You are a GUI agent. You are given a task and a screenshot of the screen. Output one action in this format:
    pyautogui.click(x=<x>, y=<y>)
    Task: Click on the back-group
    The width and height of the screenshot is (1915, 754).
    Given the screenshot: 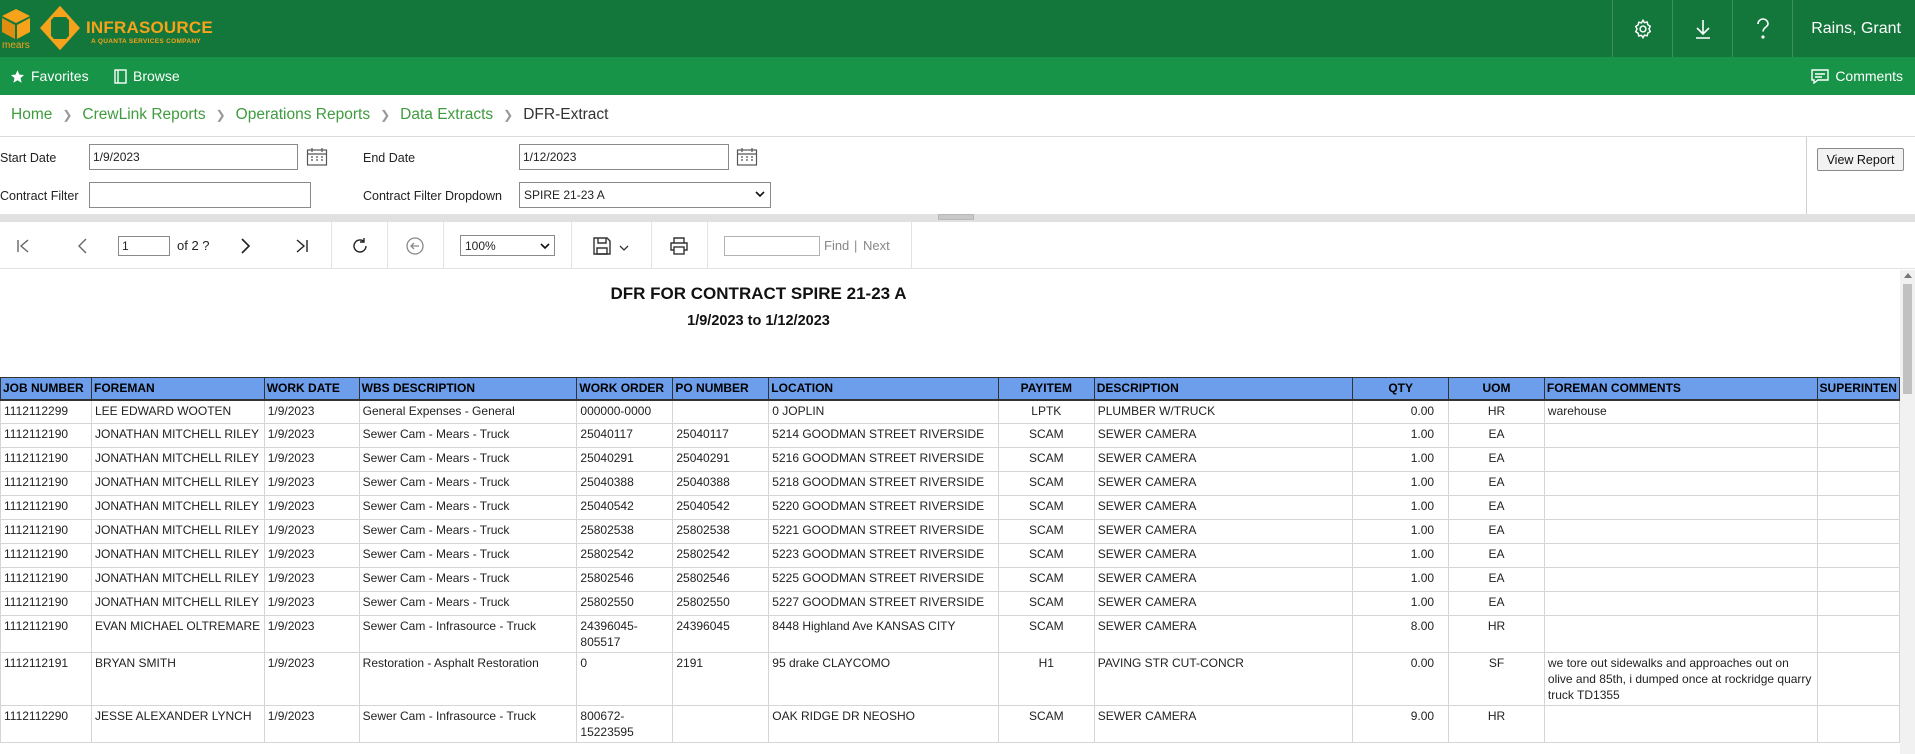 What is the action you would take?
    pyautogui.click(x=416, y=245)
    